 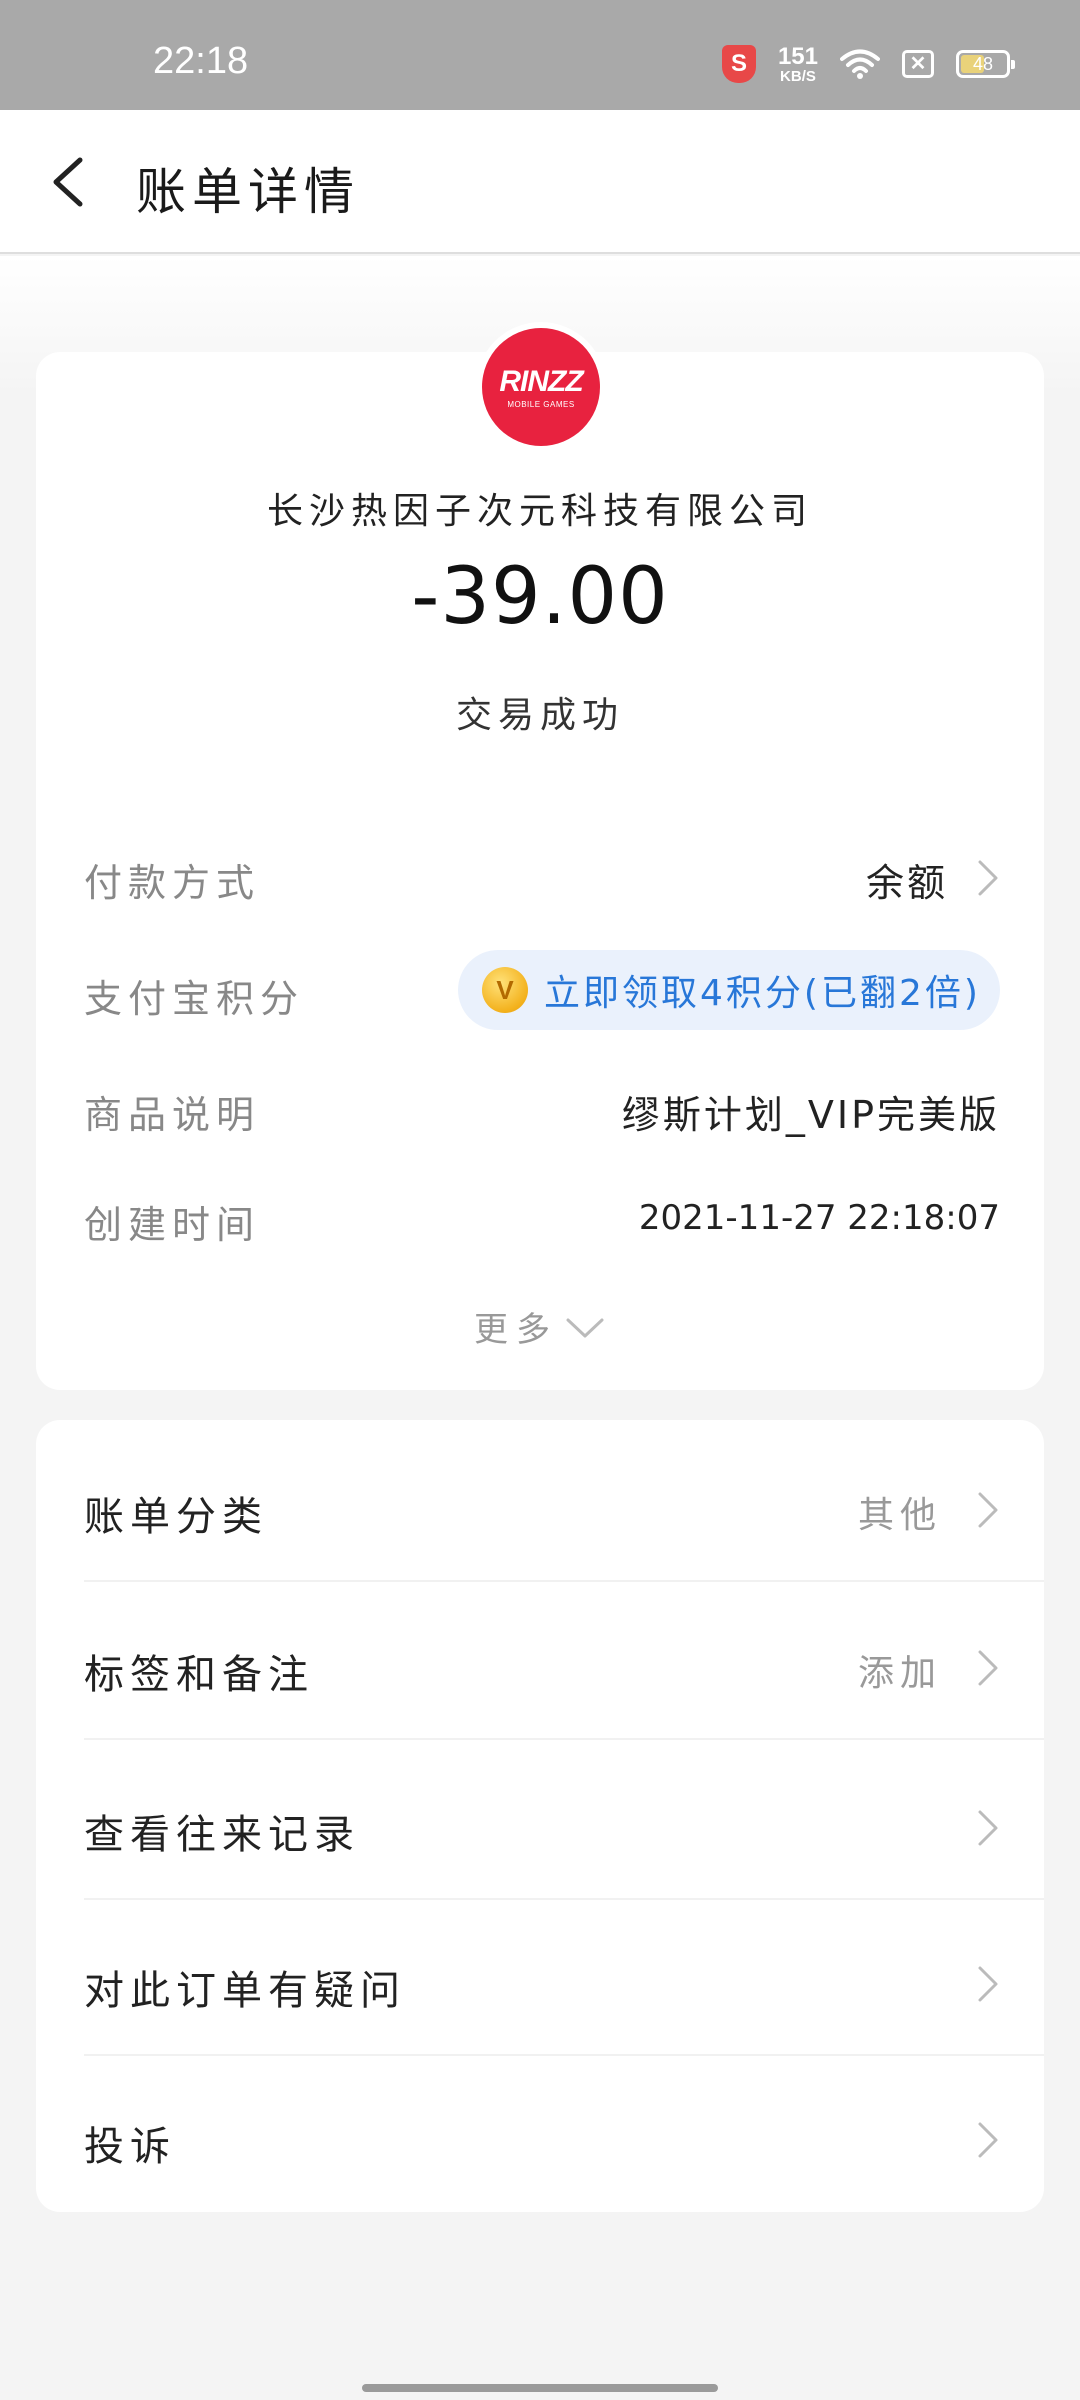 What do you see at coordinates (738, 64) in the screenshot?
I see `shield-icon: S` at bounding box center [738, 64].